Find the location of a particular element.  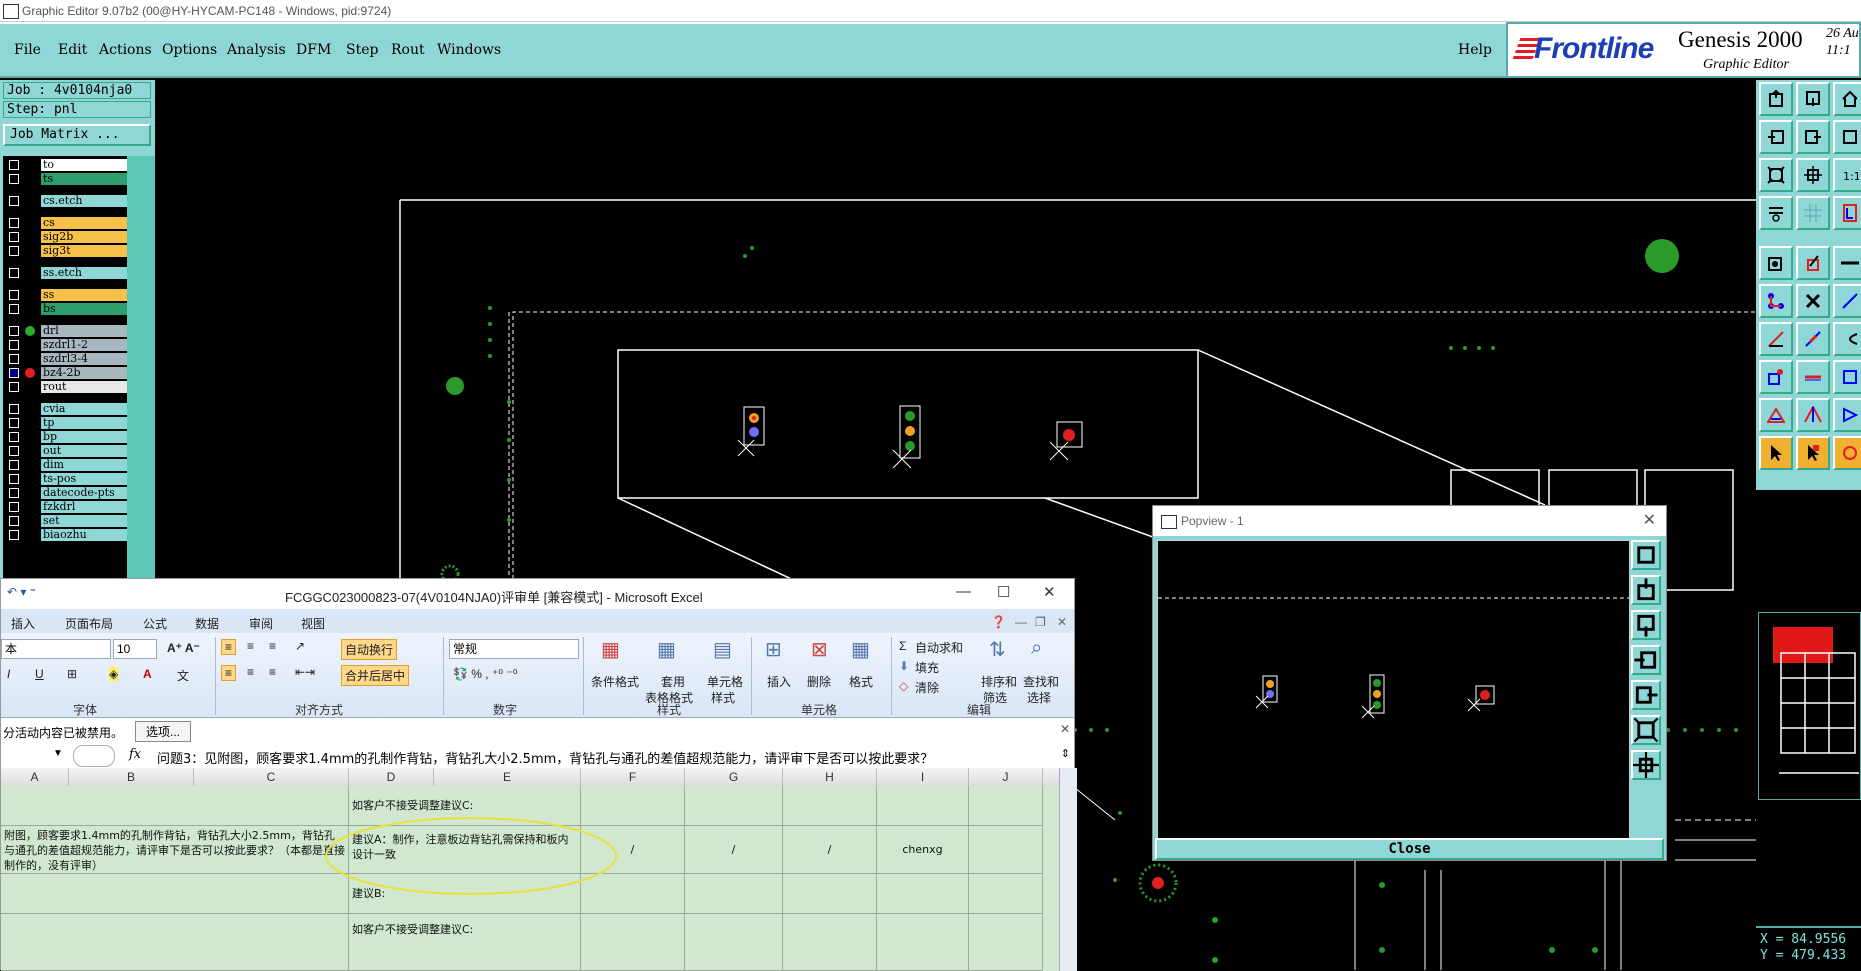

currency-icon: 💱 % , ⁺⁰ ⁻⁰ is located at coordinates (485, 674).